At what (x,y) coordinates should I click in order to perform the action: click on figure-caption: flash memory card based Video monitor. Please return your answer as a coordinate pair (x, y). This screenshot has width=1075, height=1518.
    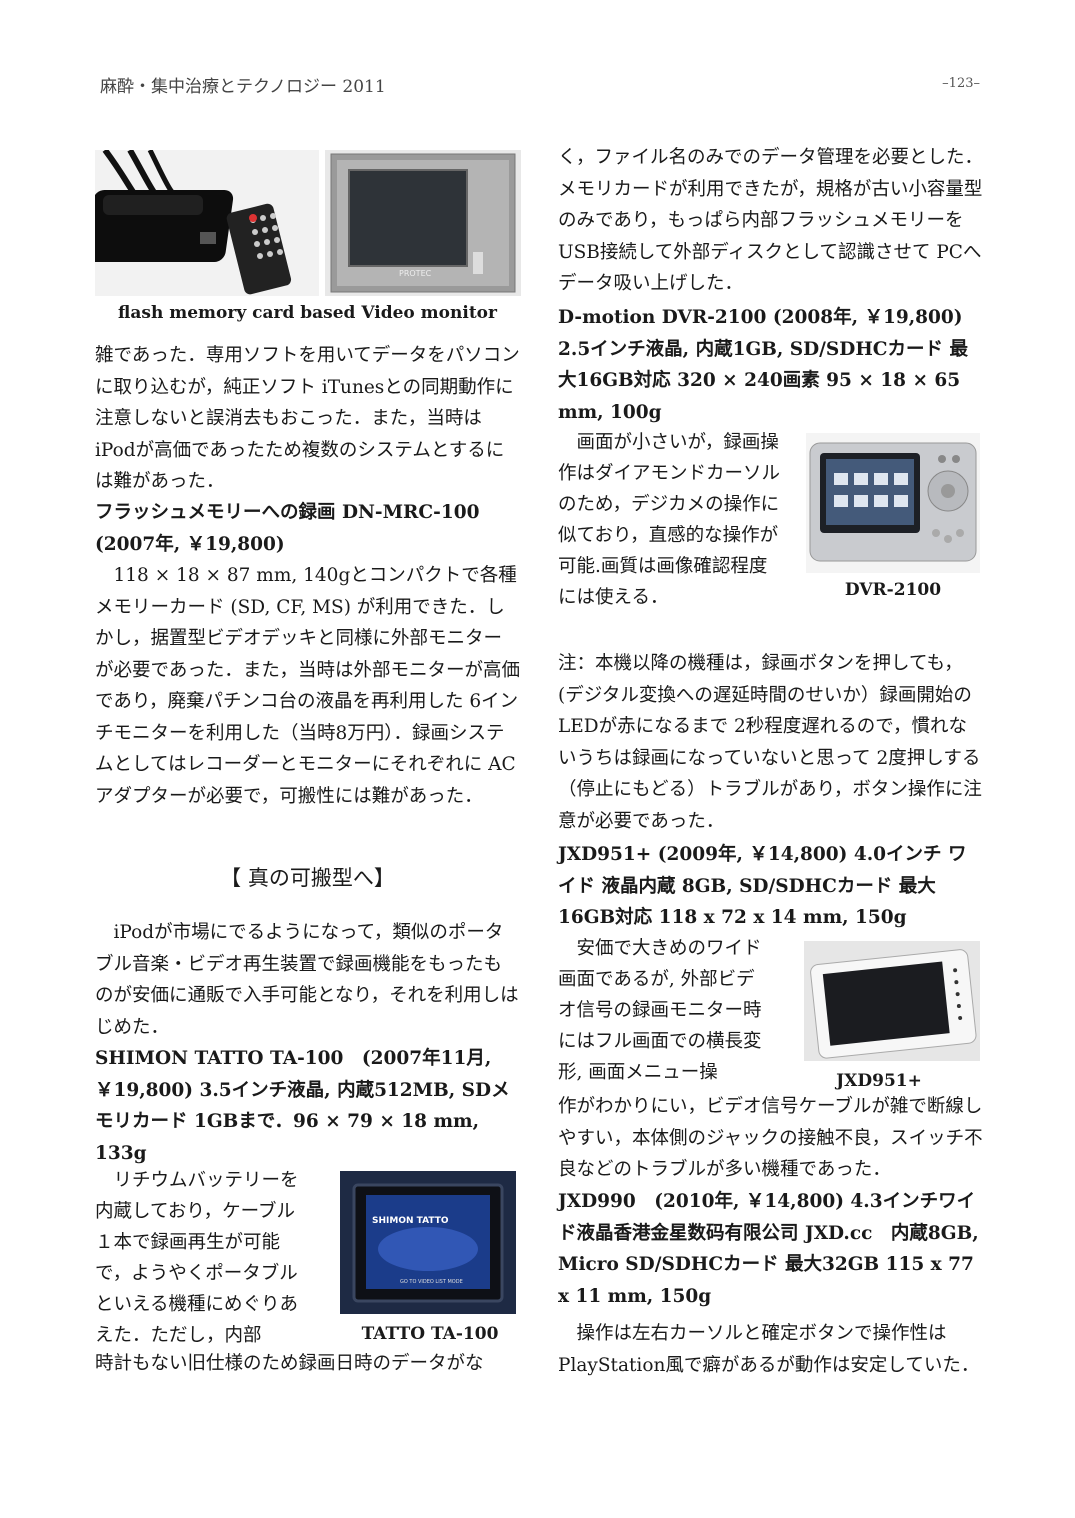
    Looking at the image, I should click on (307, 313).